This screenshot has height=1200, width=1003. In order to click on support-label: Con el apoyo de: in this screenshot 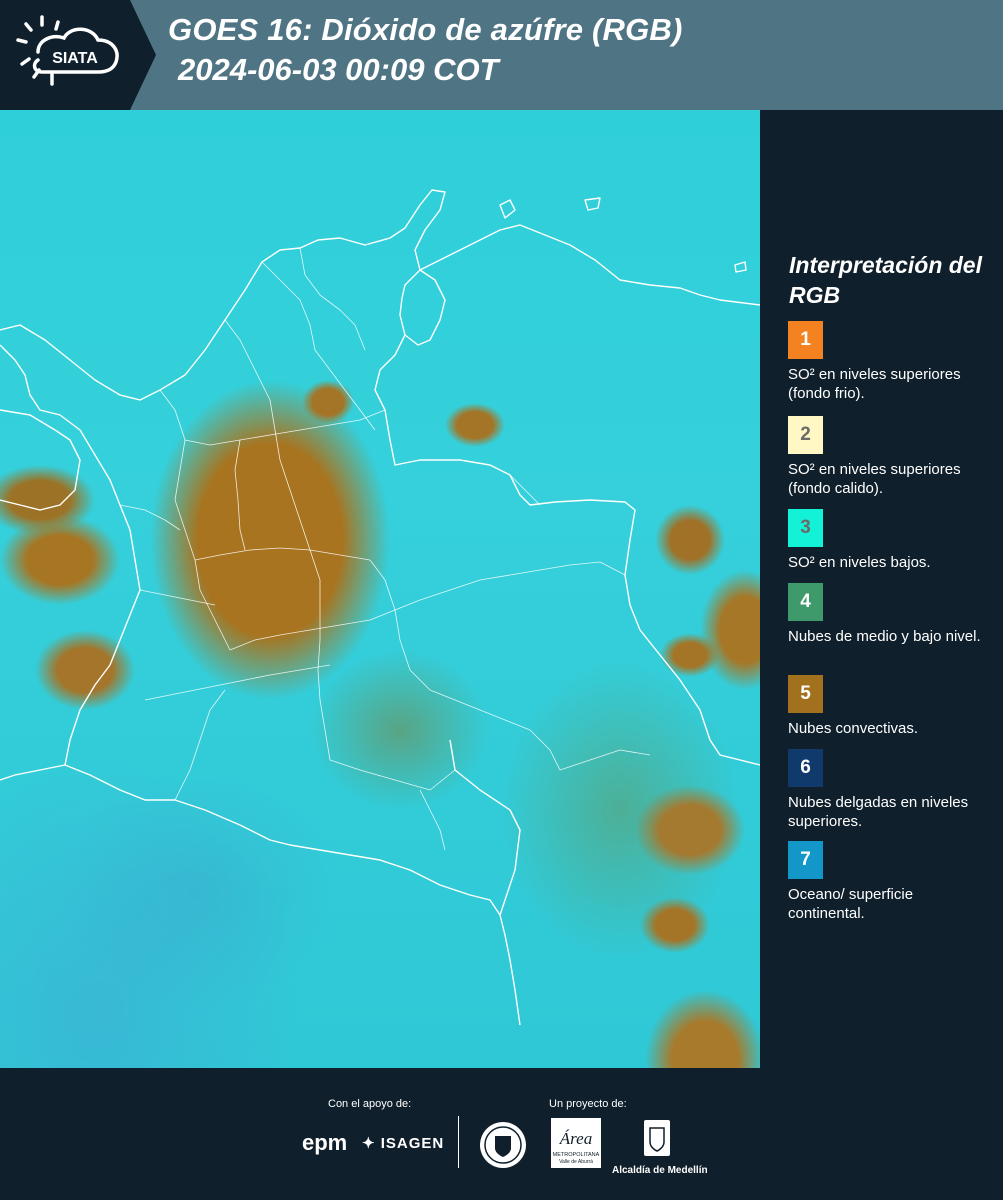, I will do `click(370, 1104)`.